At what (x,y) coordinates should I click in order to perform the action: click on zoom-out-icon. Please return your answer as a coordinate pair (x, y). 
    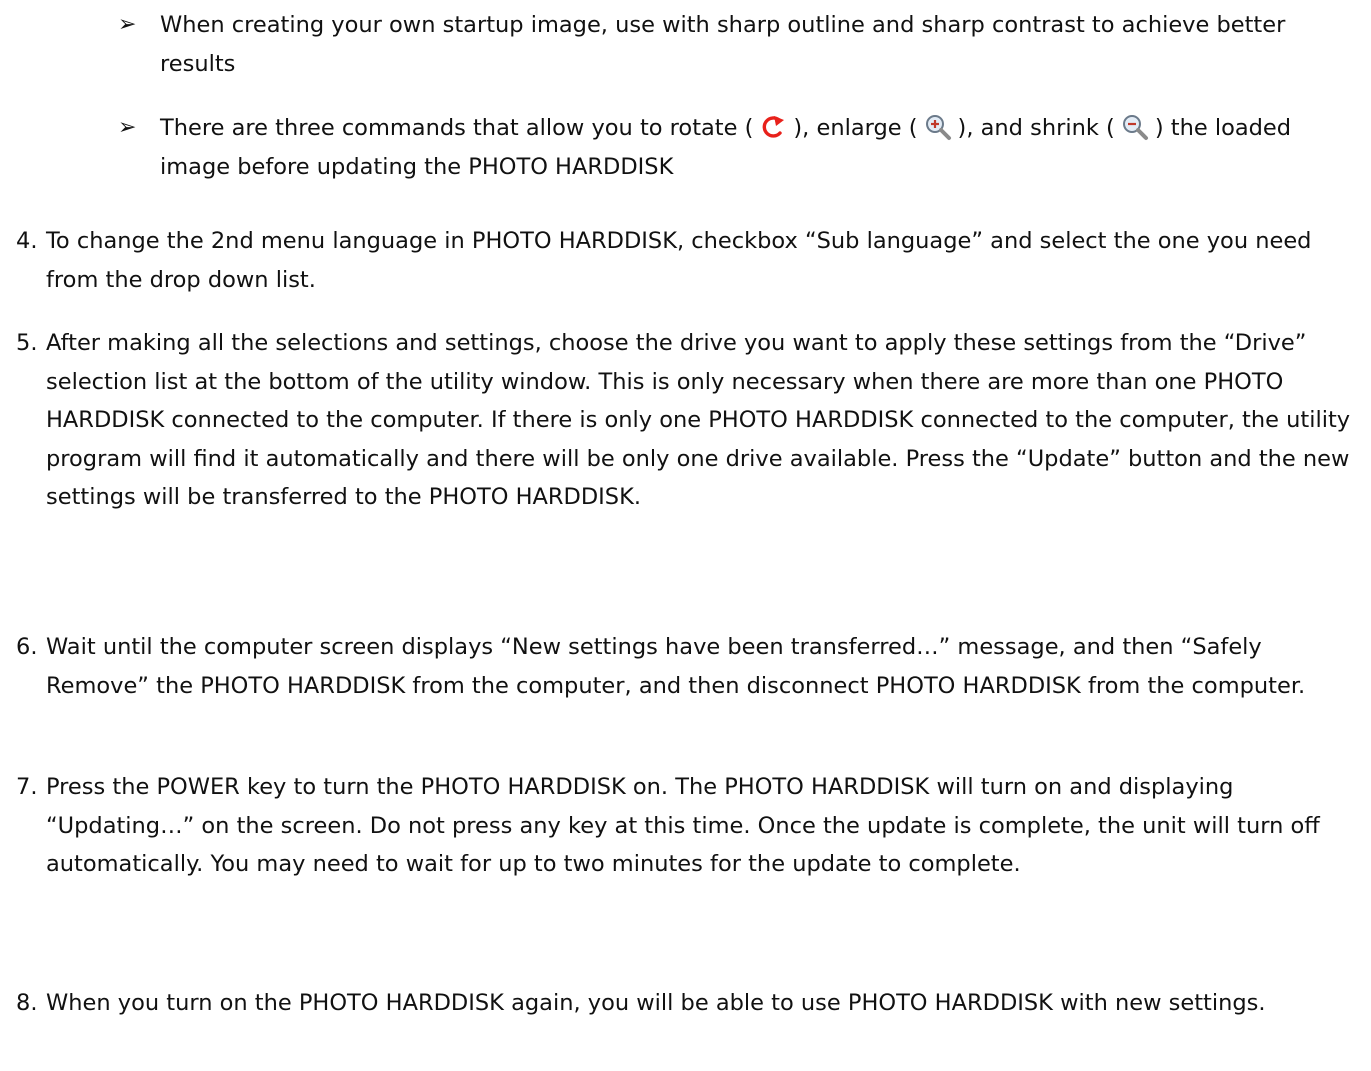
    Looking at the image, I should click on (1135, 127).